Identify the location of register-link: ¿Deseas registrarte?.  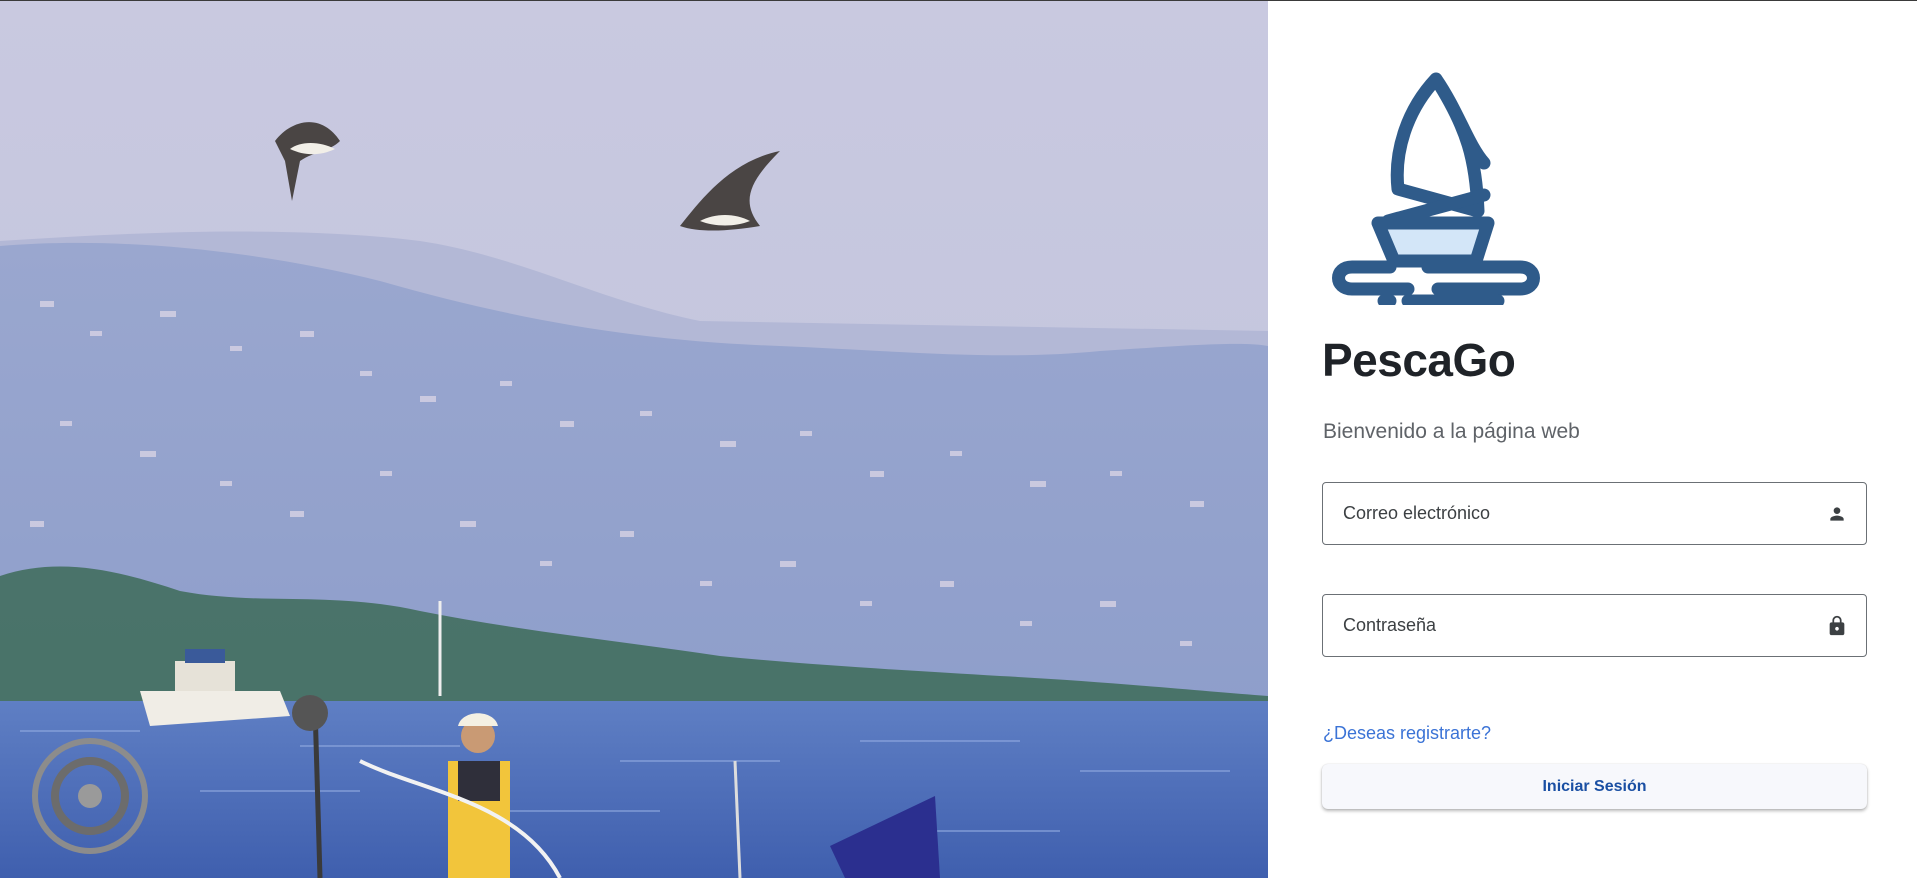
(1407, 733).